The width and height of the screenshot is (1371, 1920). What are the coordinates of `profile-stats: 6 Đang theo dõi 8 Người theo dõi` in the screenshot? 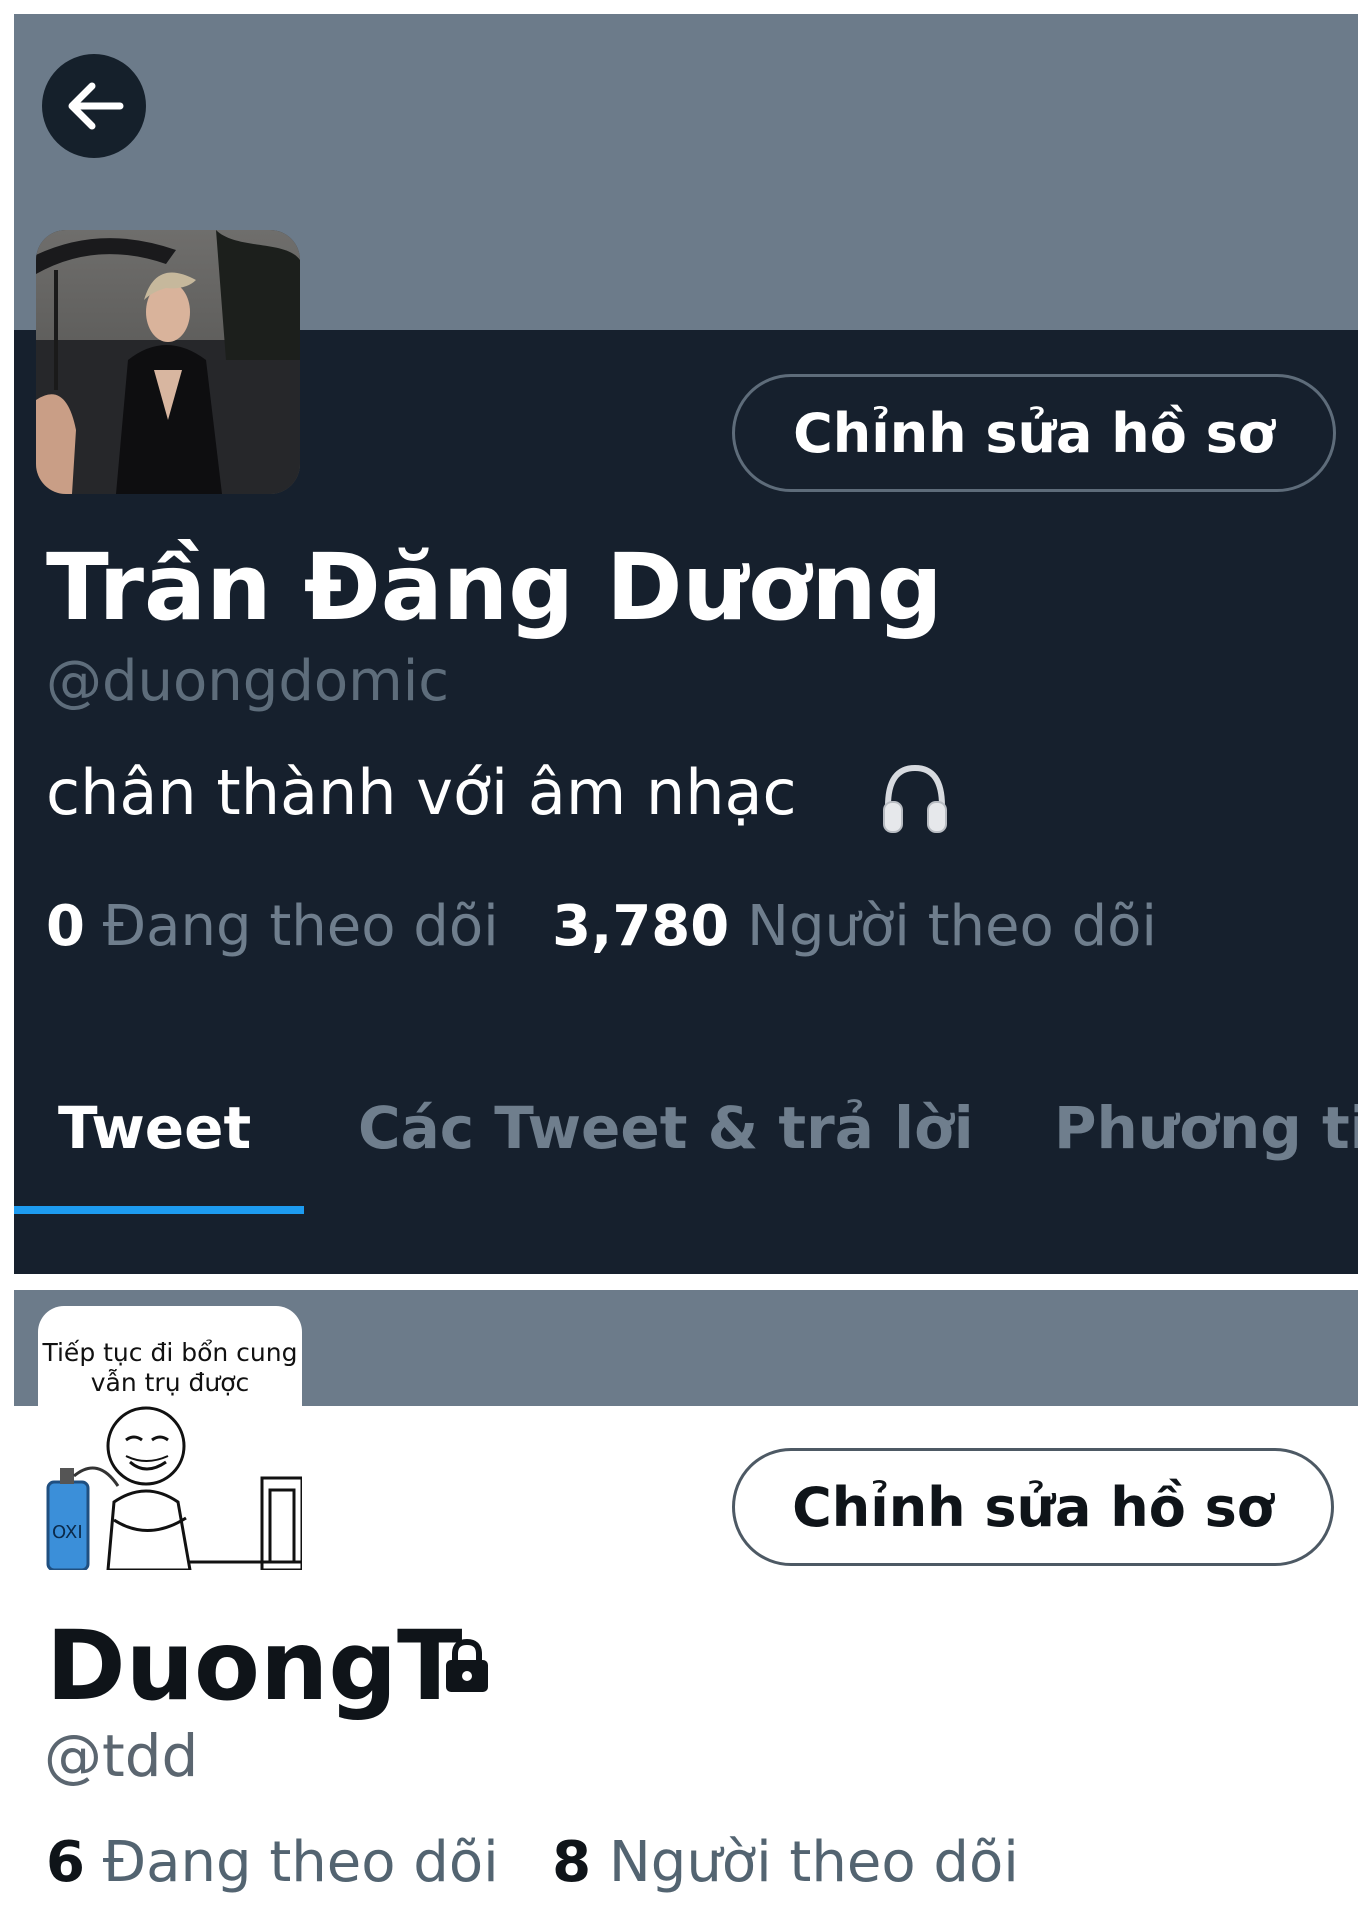 It's located at (532, 1862).